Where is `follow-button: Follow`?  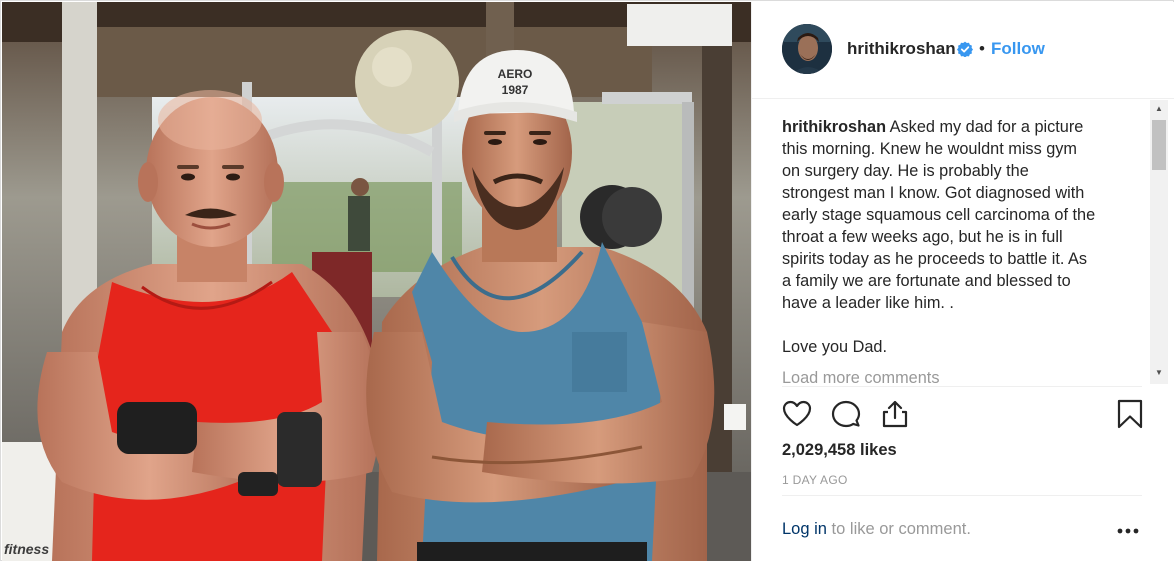
follow-button: Follow is located at coordinates (1018, 49).